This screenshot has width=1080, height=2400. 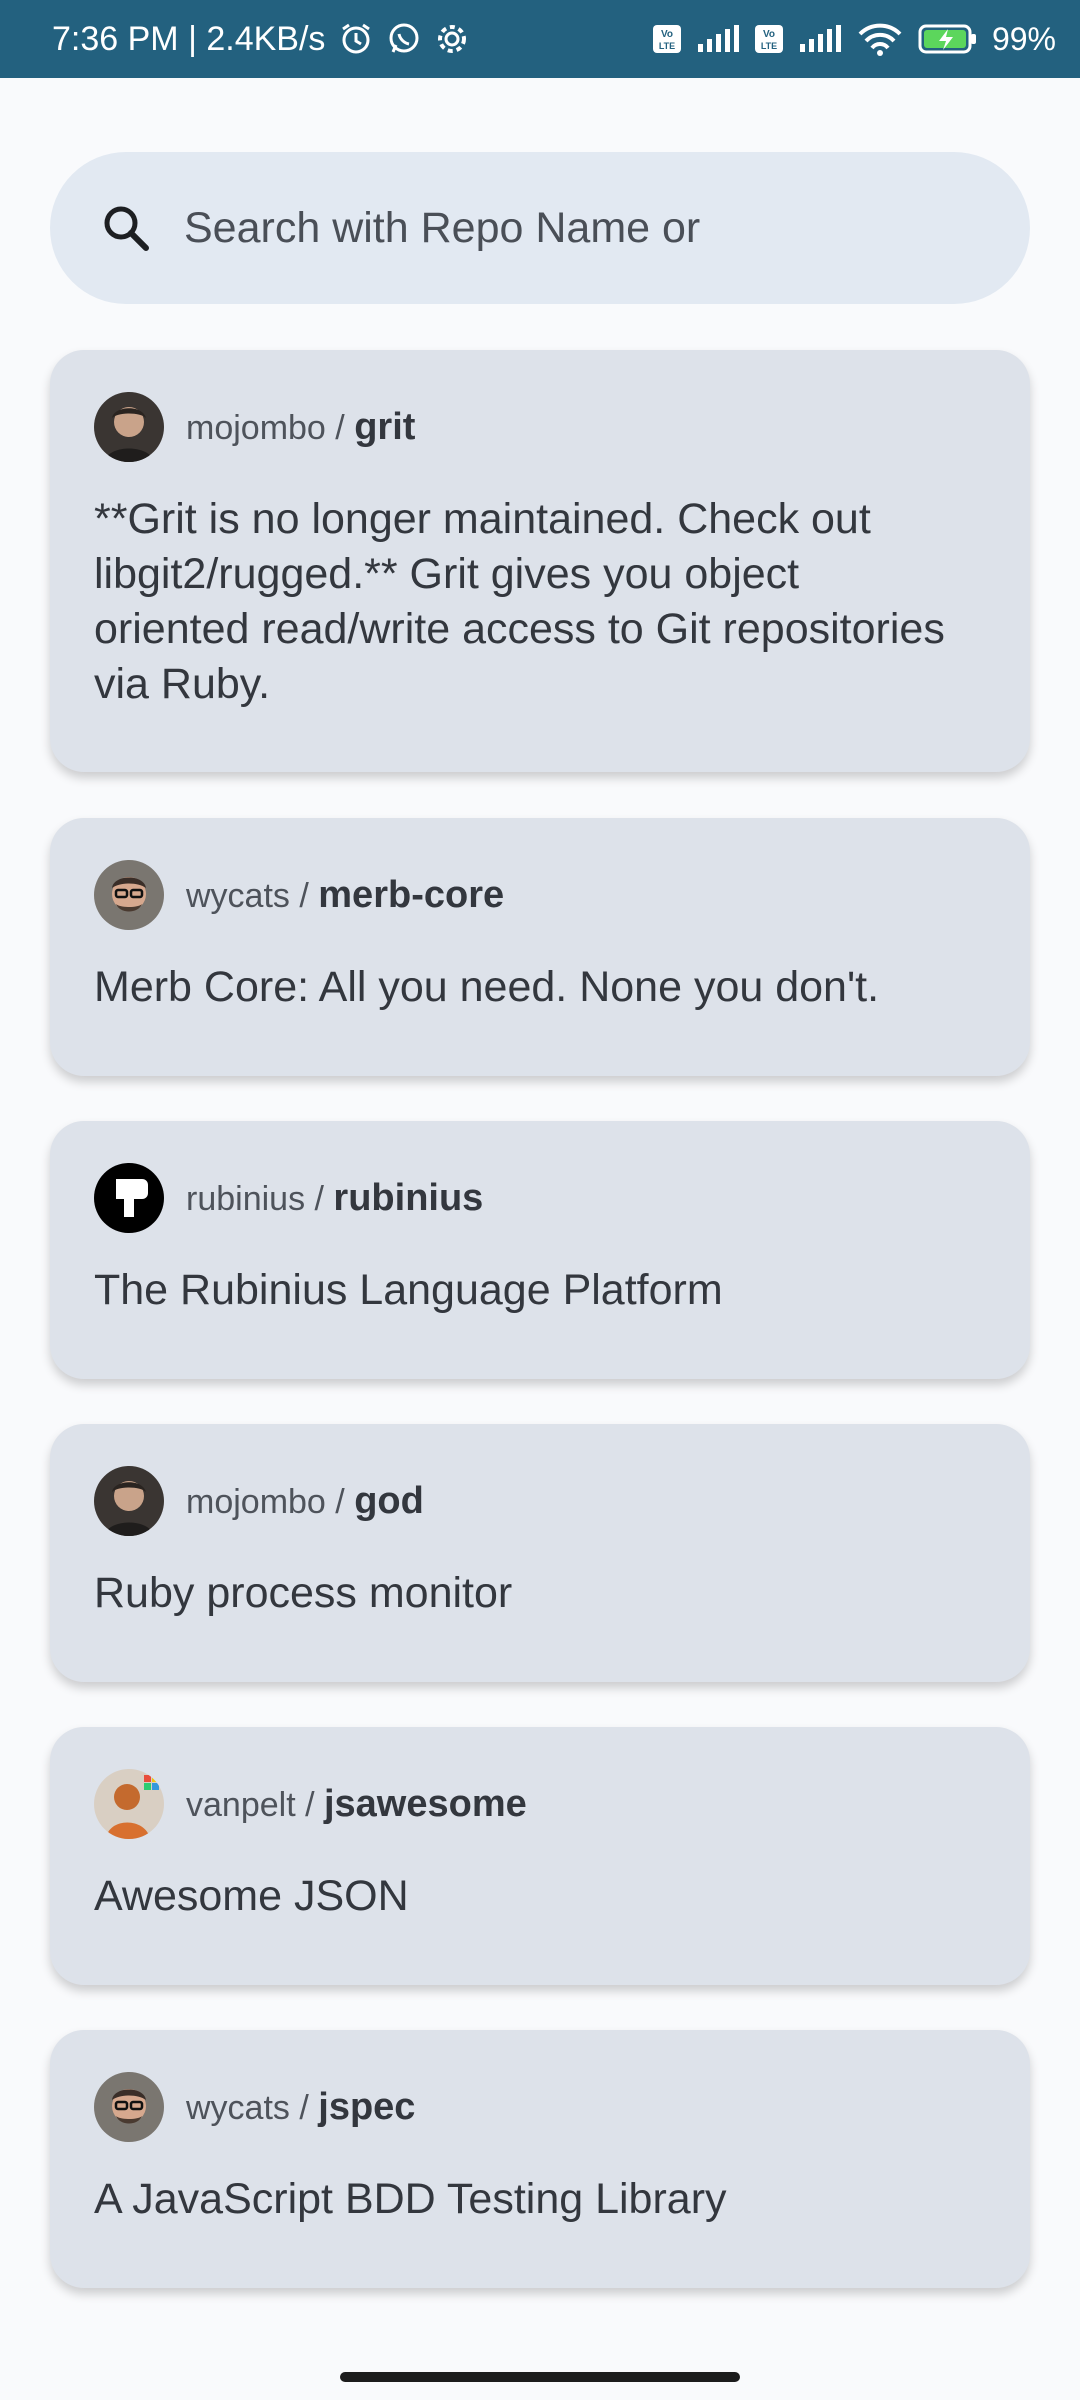 I want to click on battery-charging-icon, so click(x=948, y=39).